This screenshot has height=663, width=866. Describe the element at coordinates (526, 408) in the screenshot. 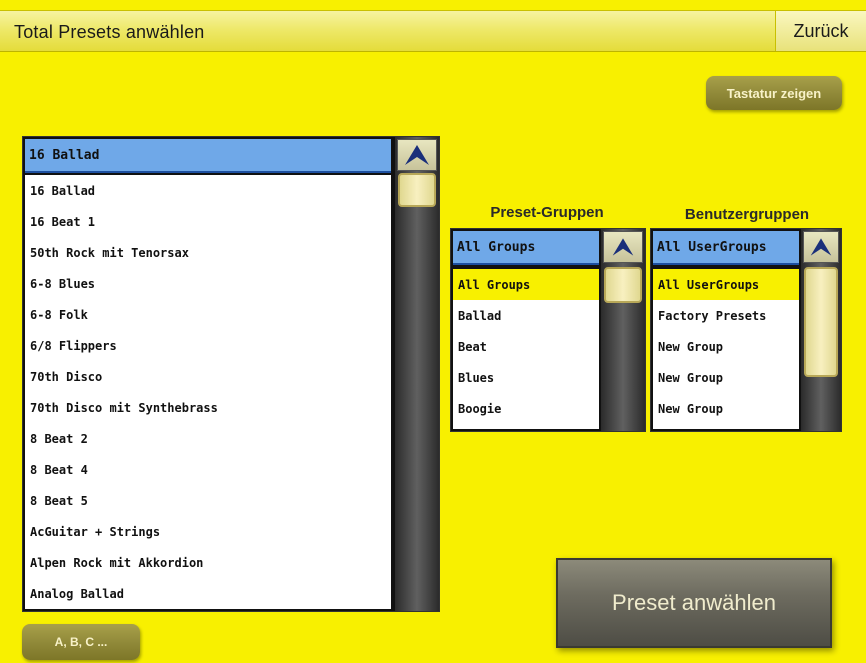

I see `list-item: Boogie` at that location.